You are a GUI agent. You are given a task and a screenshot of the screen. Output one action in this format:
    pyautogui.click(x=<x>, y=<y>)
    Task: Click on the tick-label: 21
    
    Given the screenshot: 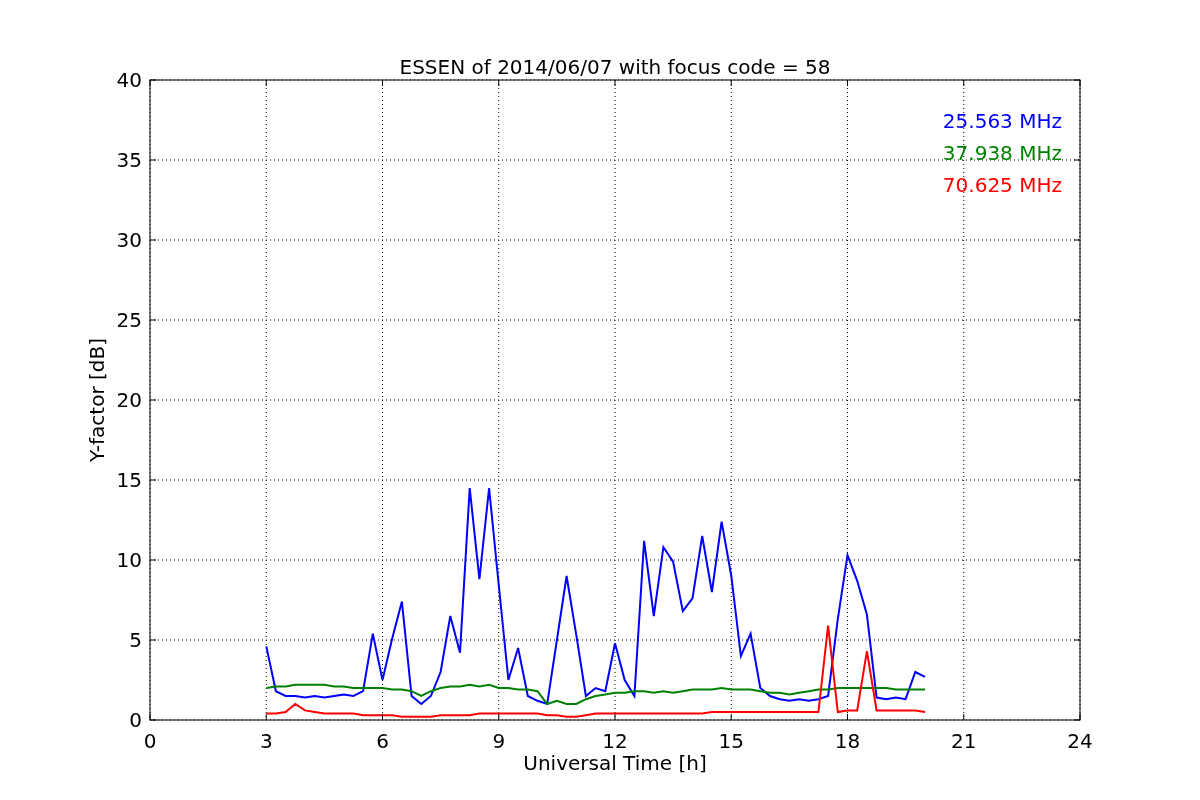 What is the action you would take?
    pyautogui.click(x=964, y=741)
    